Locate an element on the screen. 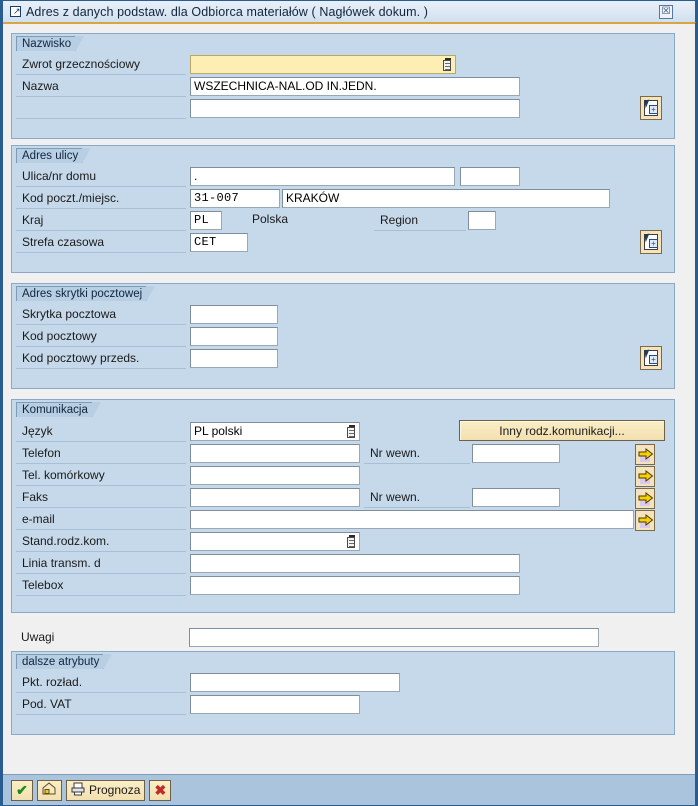  input-zwrot-grzecznosciowy is located at coordinates (323, 64).